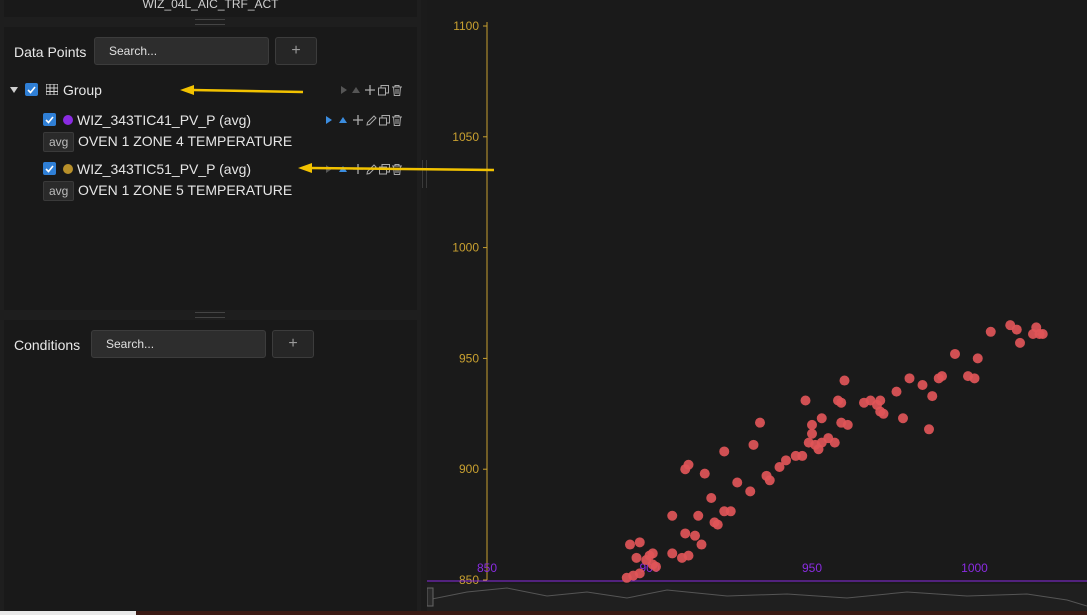  I want to click on group-checkbox, so click(31, 89).